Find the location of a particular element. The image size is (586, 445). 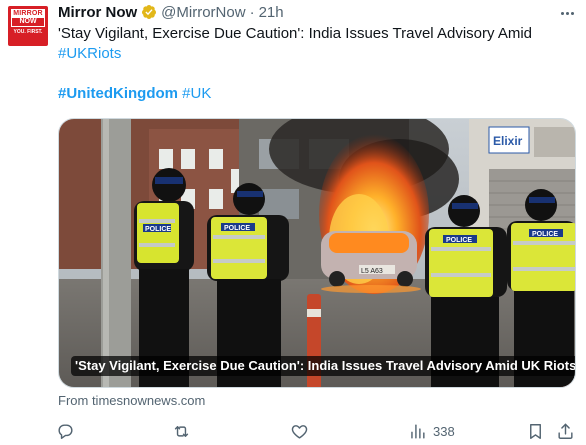

reply-icon is located at coordinates (65, 431).